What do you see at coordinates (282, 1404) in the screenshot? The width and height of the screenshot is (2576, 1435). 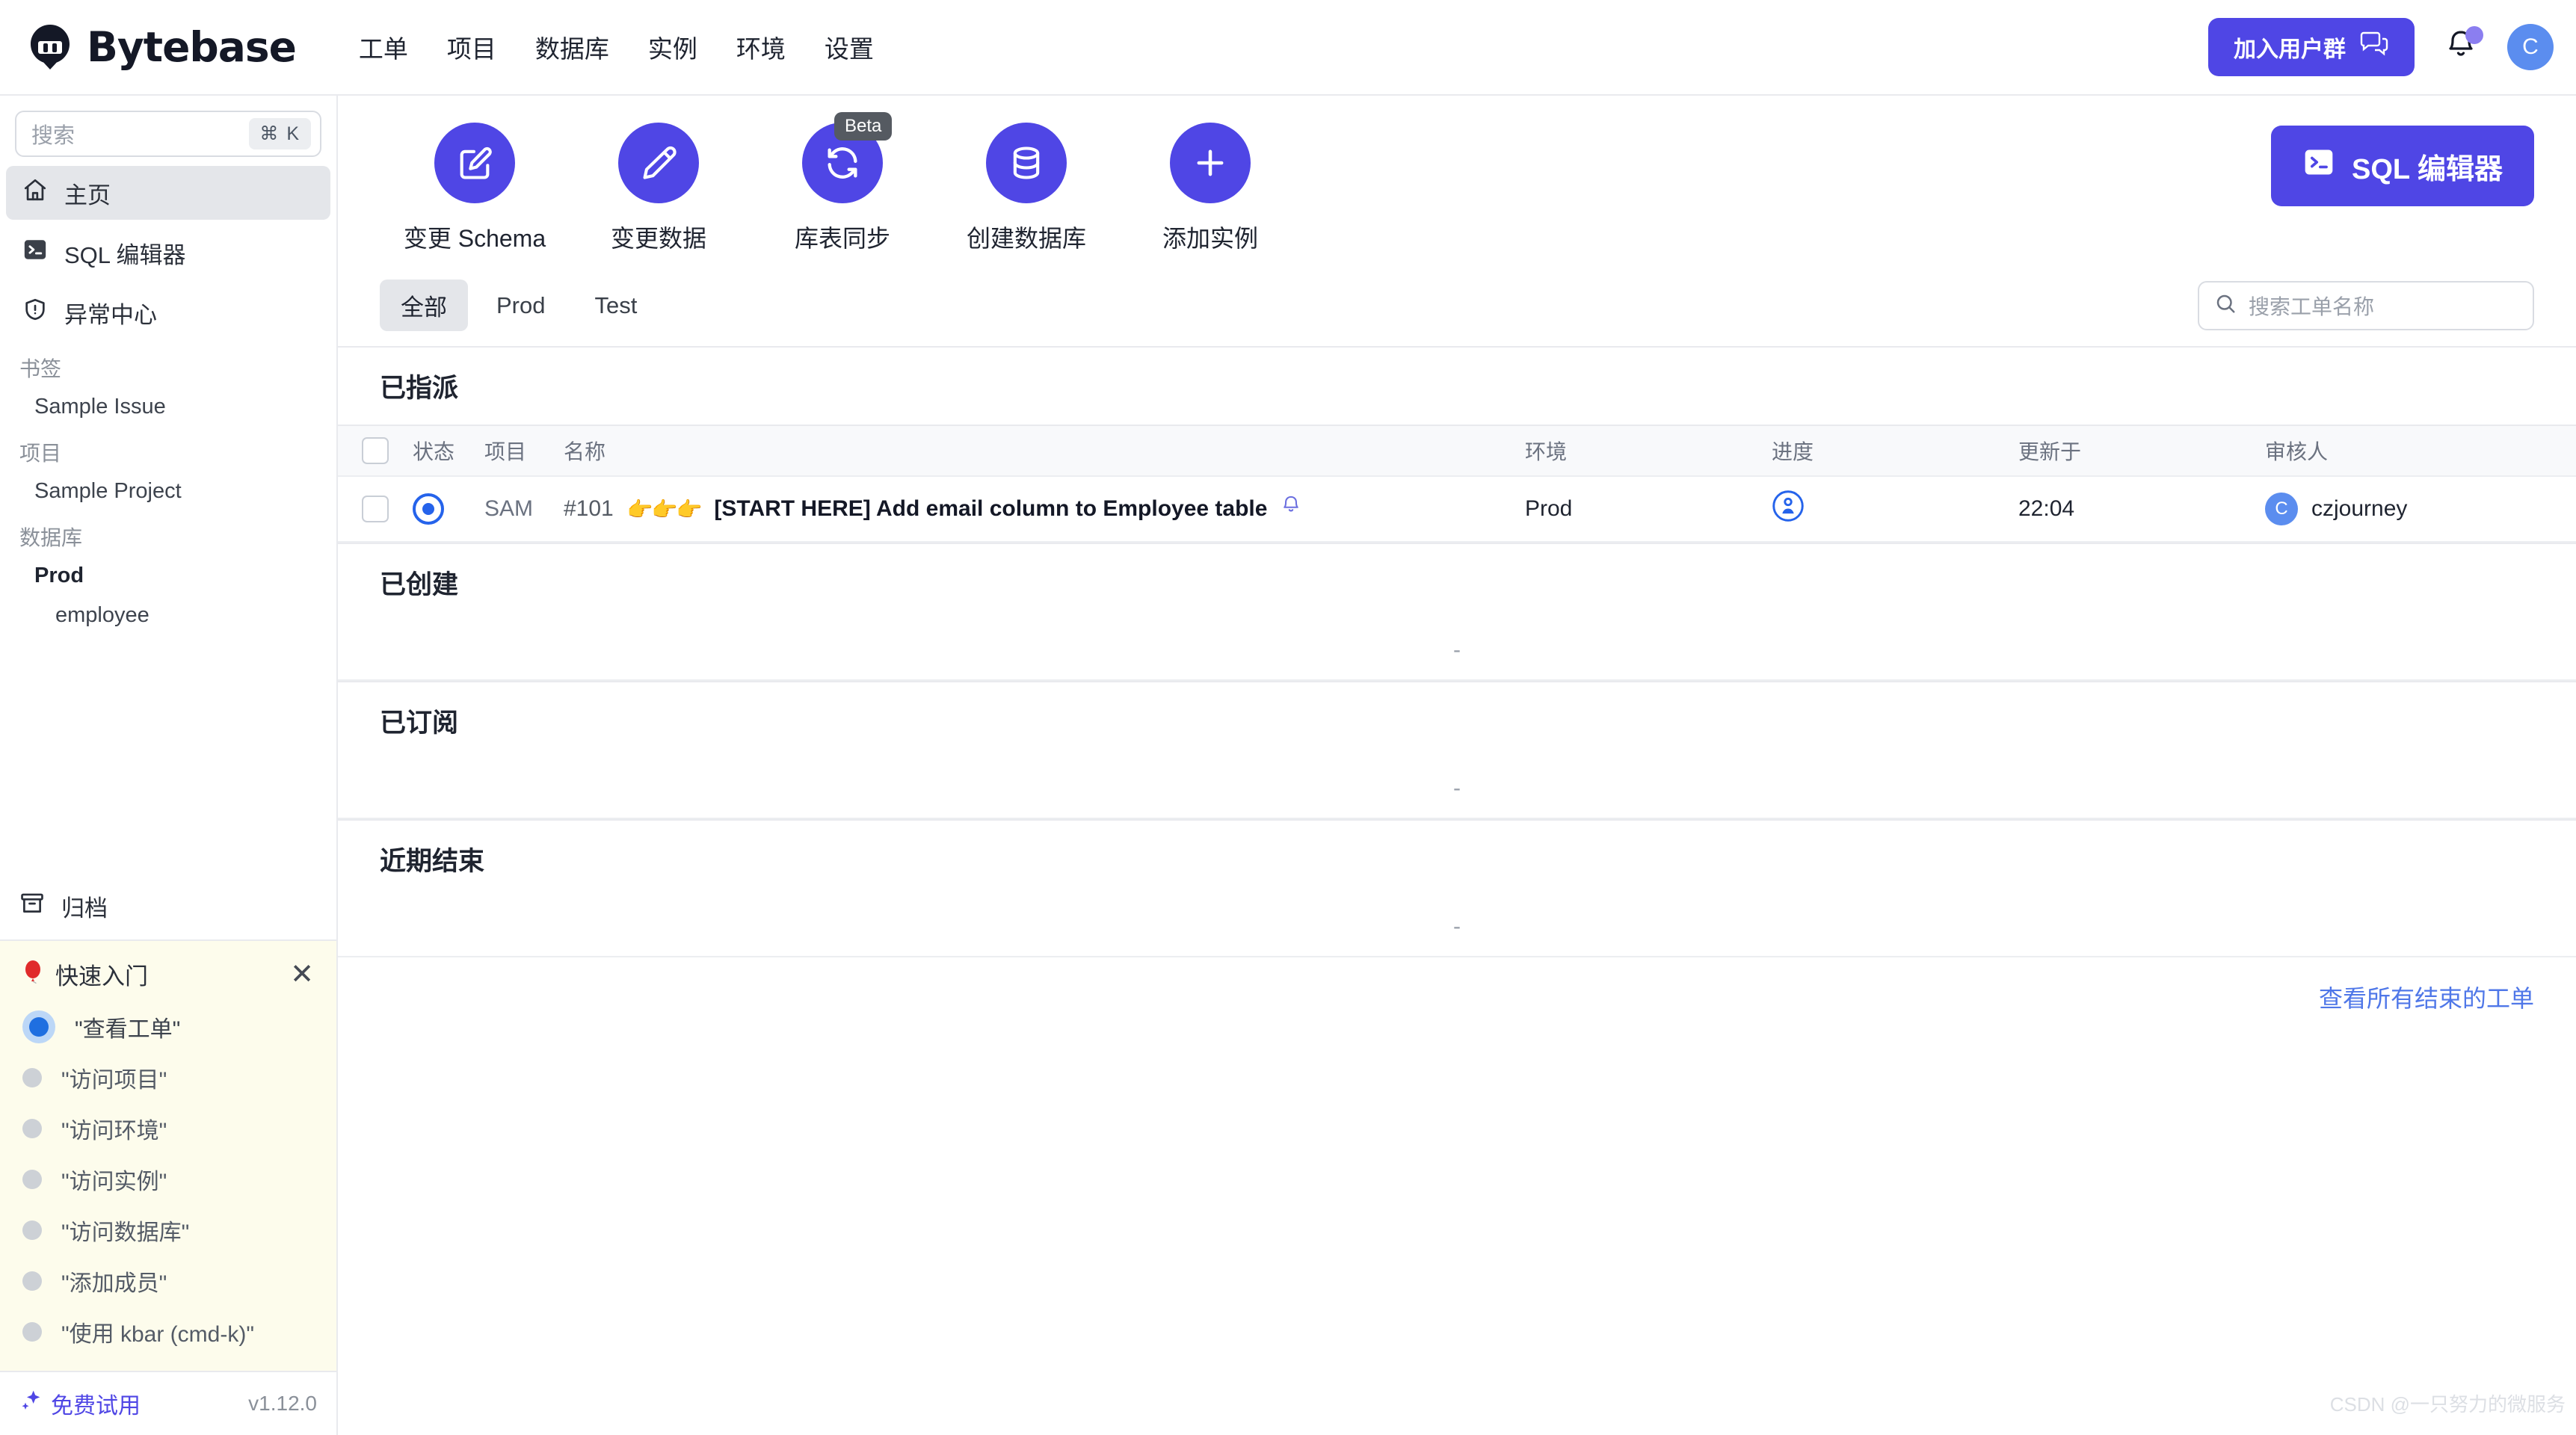 I see `app-version: v1.12.0` at bounding box center [282, 1404].